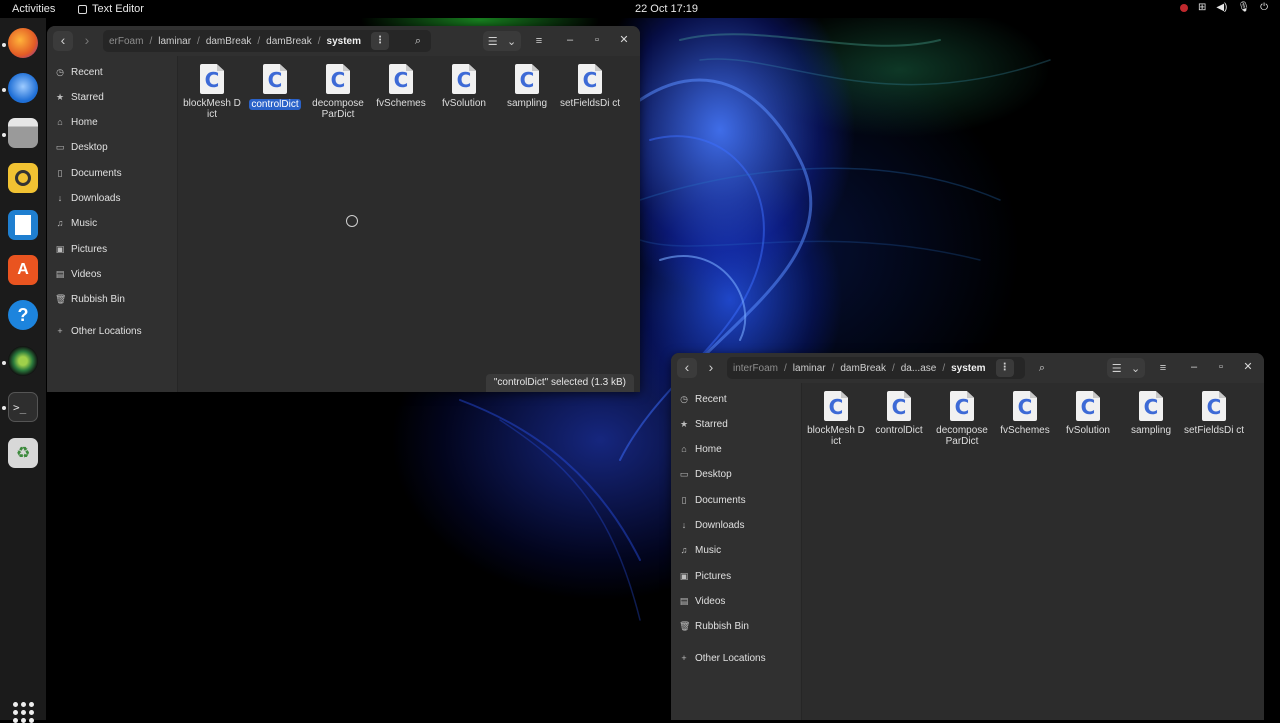 The height and width of the screenshot is (723, 1280). What do you see at coordinates (23, 43) in the screenshot?
I see `firefox-icon` at bounding box center [23, 43].